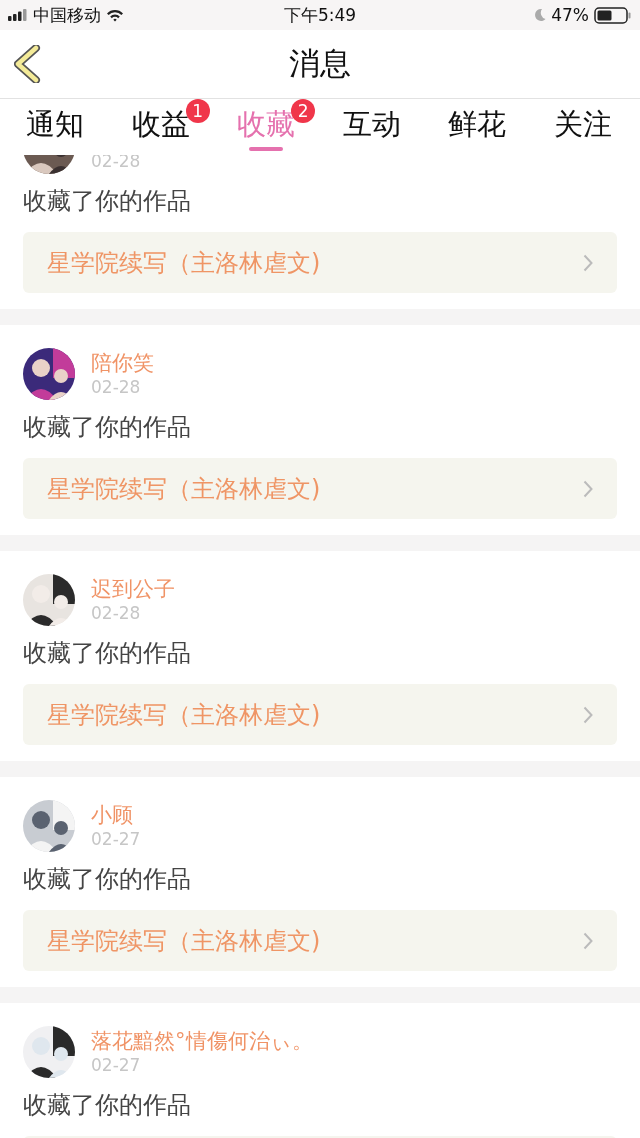 This screenshot has height=1138, width=640. I want to click on page-title: 消息, so click(320, 63).